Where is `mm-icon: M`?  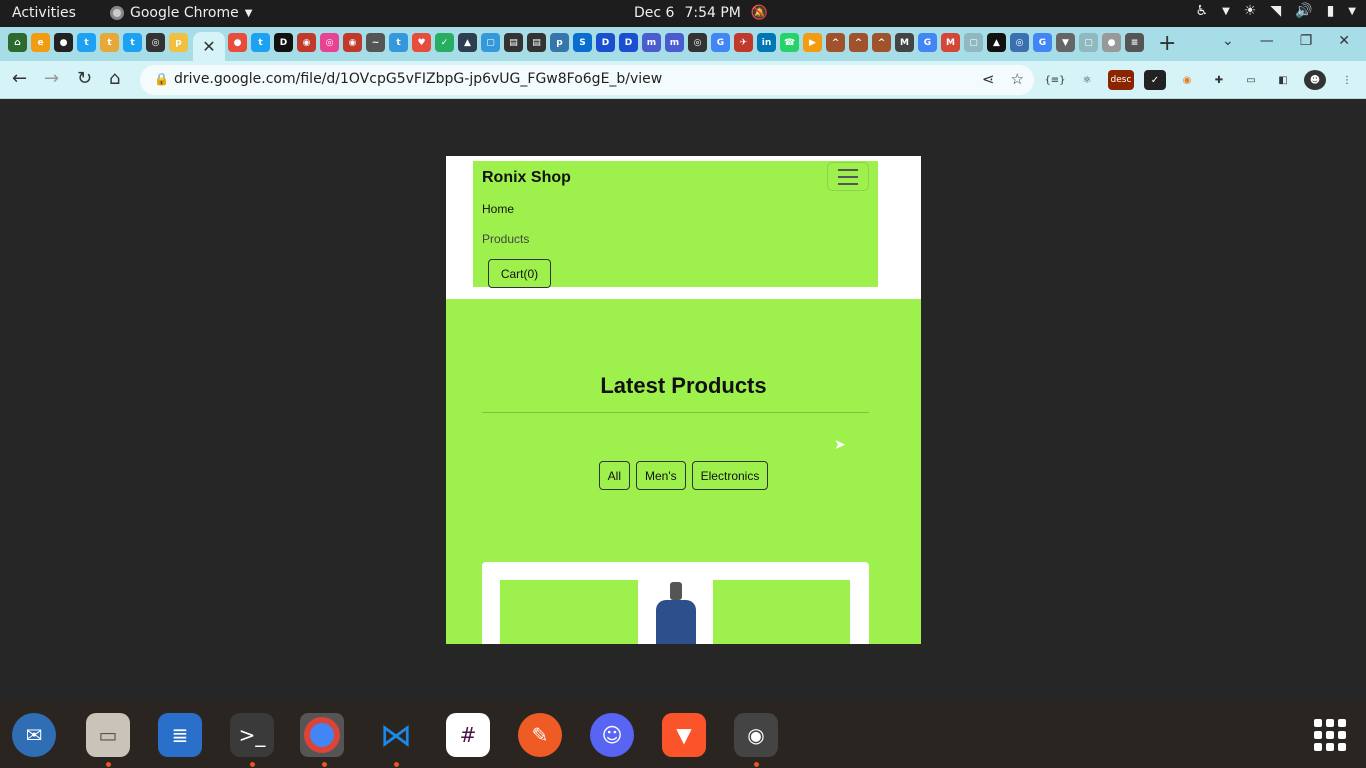 mm-icon: M is located at coordinates (904, 42).